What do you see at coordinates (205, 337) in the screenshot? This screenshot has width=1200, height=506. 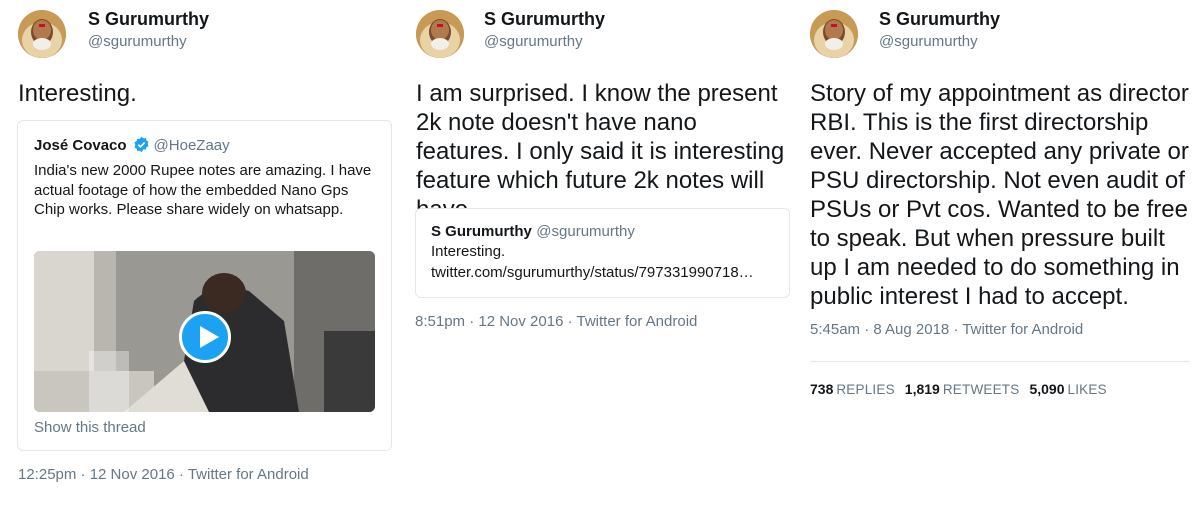 I see `play-icon` at bounding box center [205, 337].